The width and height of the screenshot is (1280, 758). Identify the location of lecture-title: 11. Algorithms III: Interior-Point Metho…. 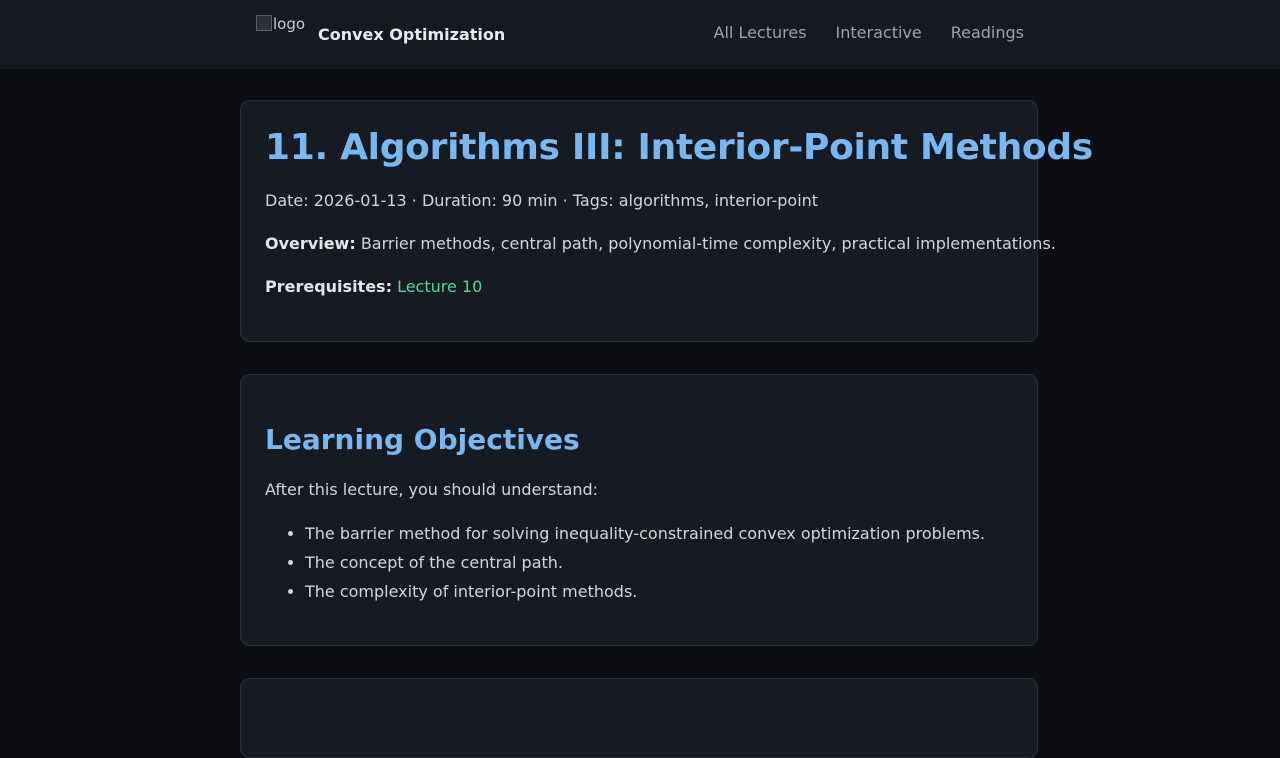
(679, 147).